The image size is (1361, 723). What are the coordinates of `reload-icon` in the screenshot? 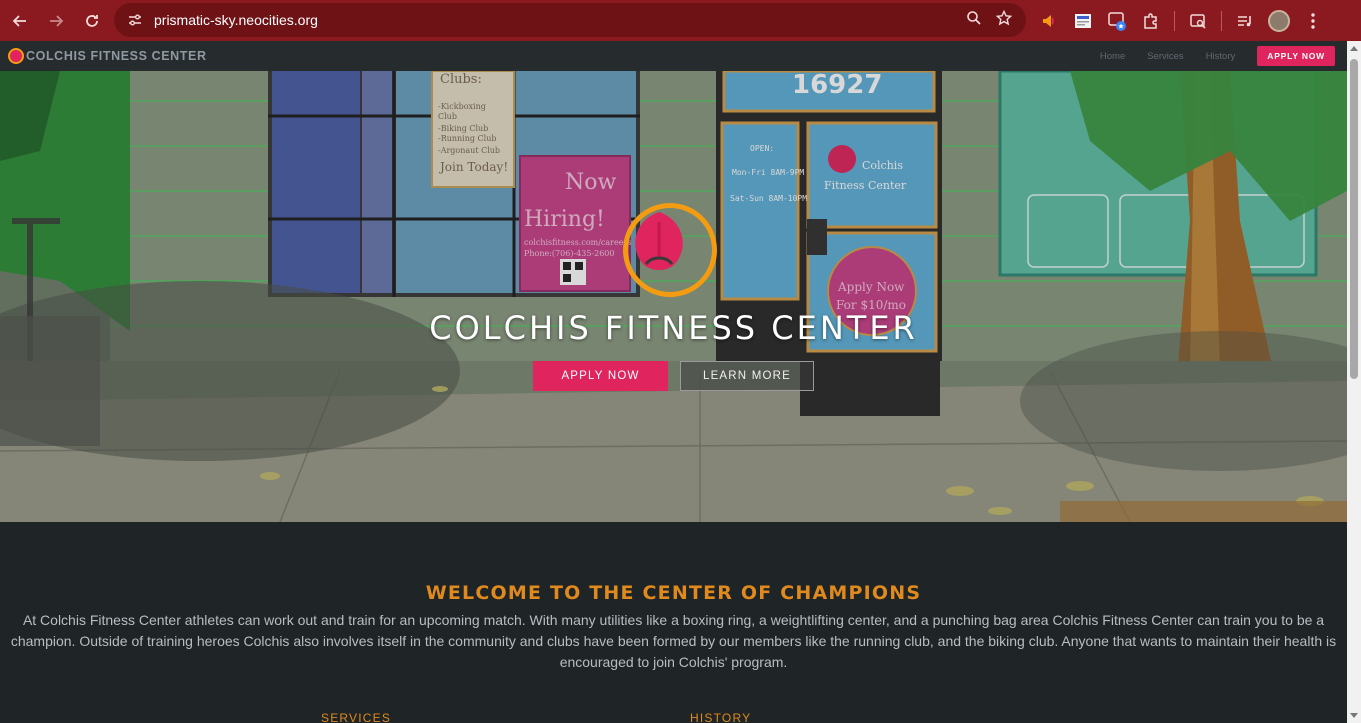 It's located at (92, 21).